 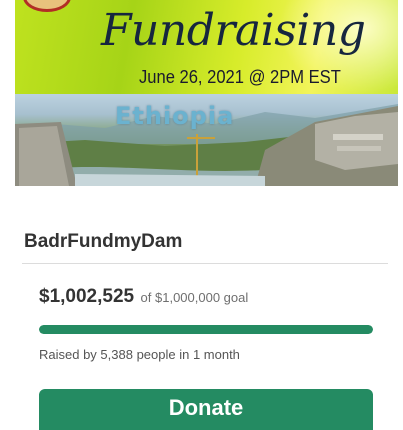 What do you see at coordinates (139, 354) in the screenshot?
I see `donor-count-text: Raised by 5,388 people in 1 month` at bounding box center [139, 354].